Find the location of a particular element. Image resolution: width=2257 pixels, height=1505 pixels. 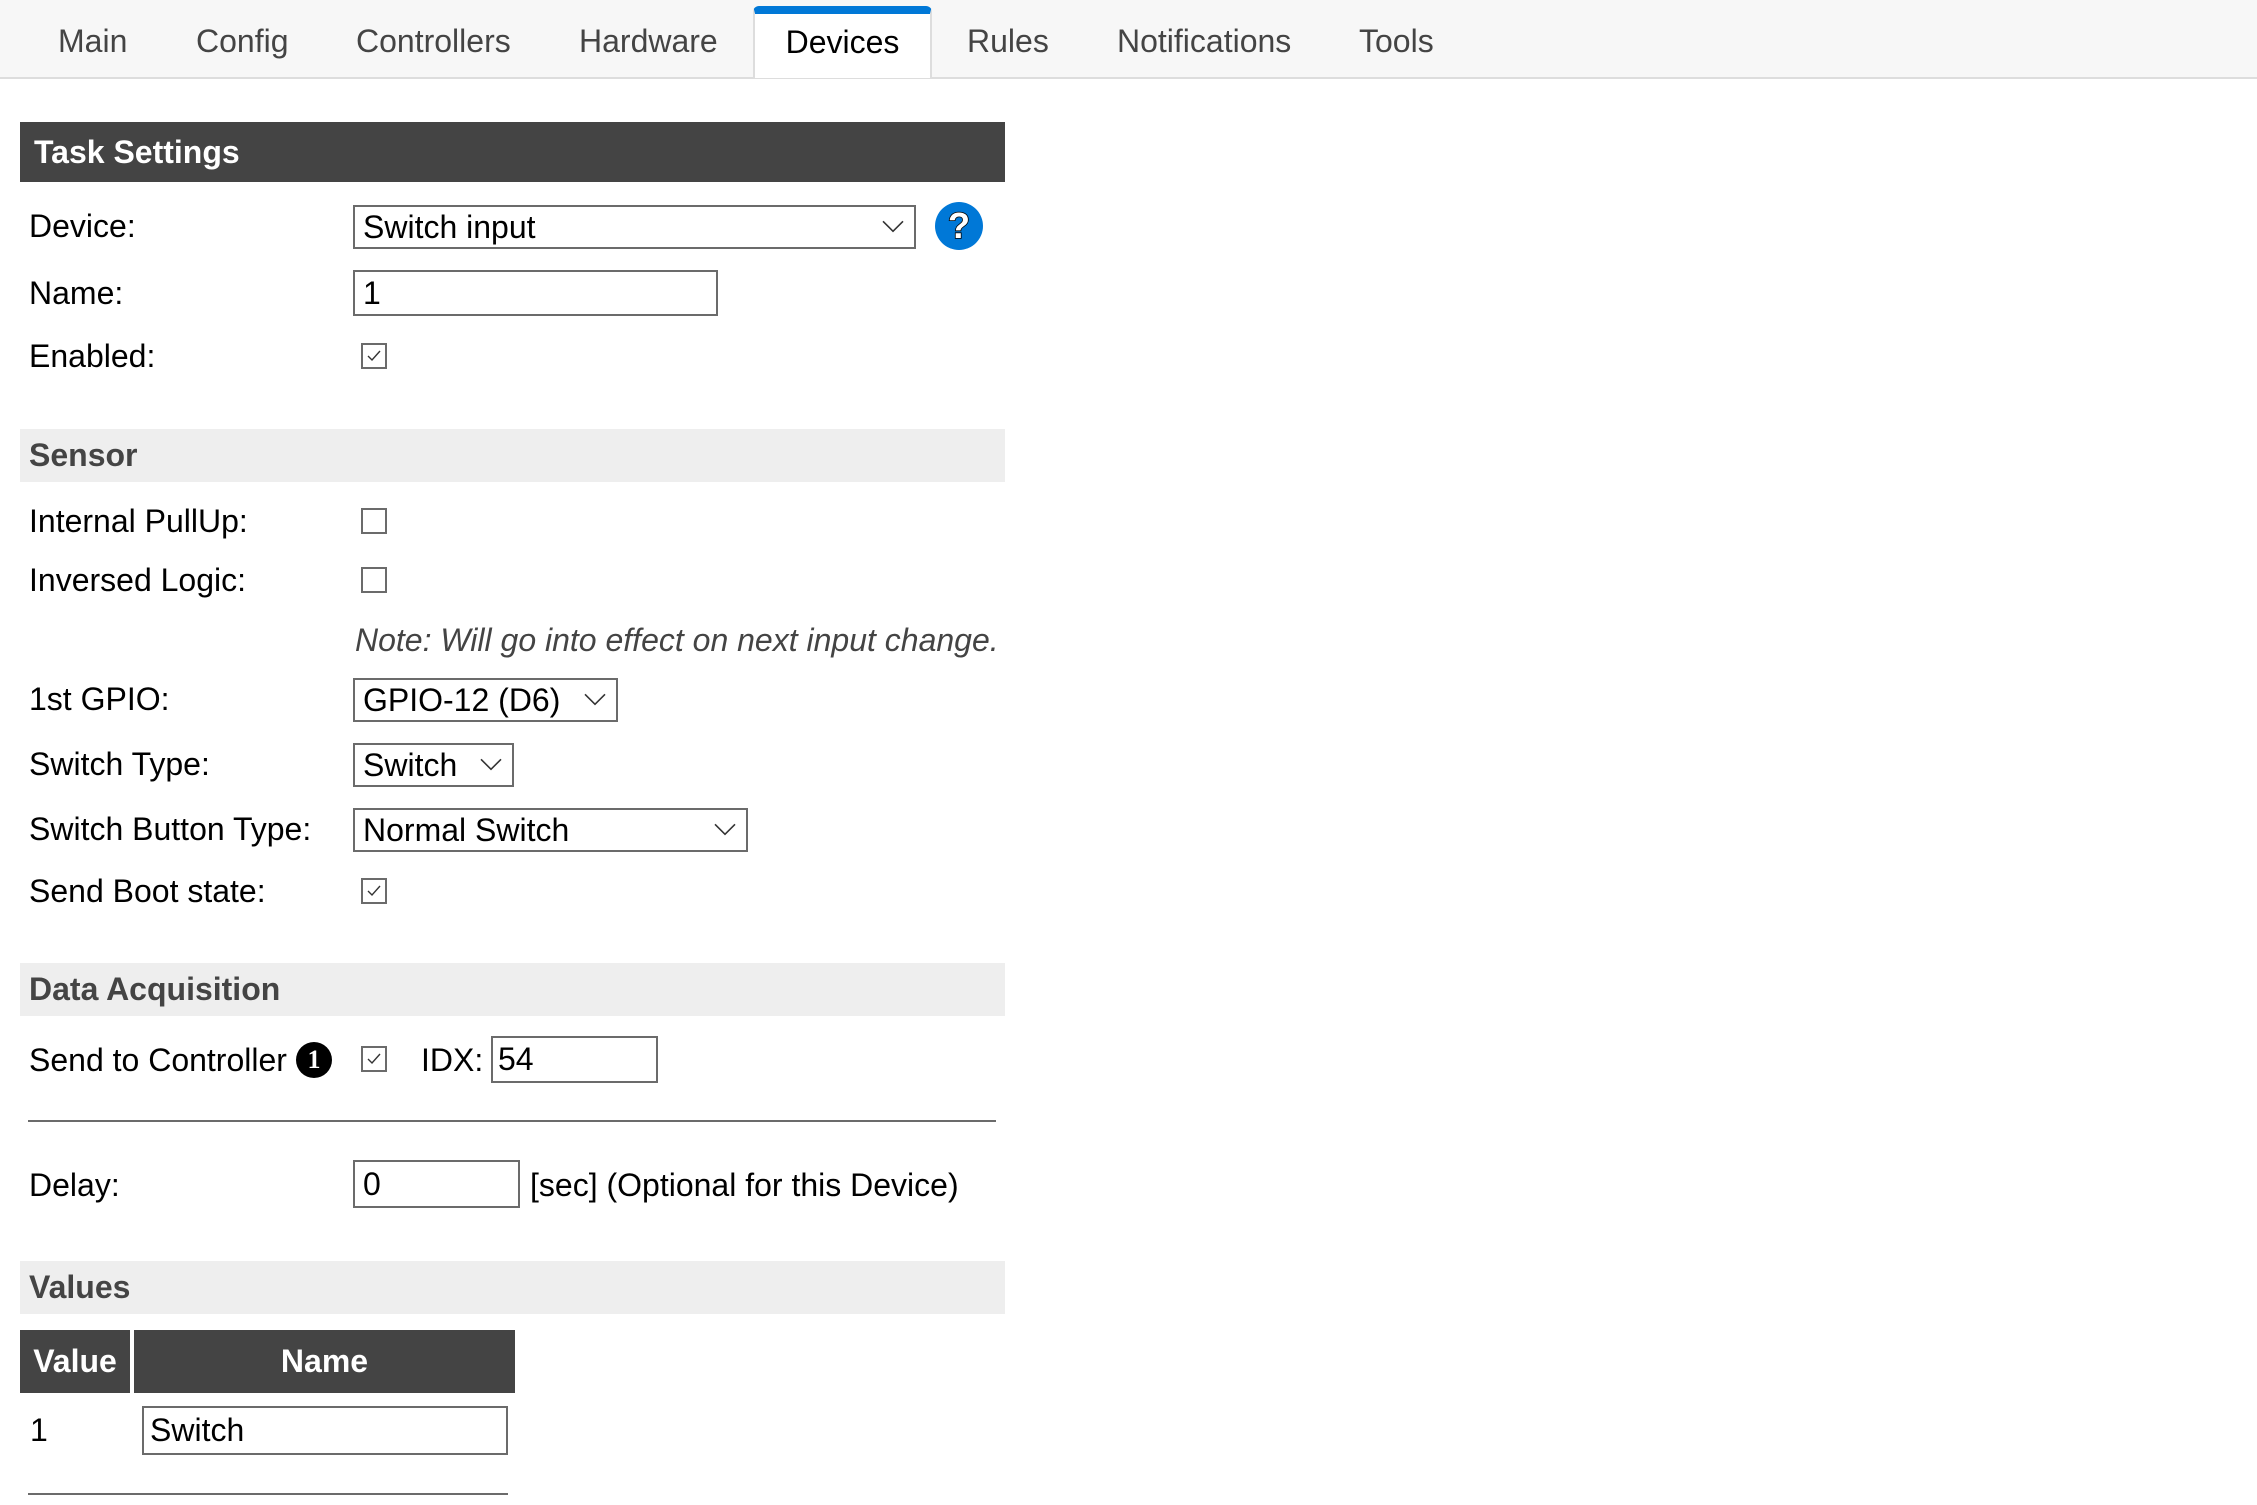

inversed-logic-label: Inversed Logic: is located at coordinates (138, 580).